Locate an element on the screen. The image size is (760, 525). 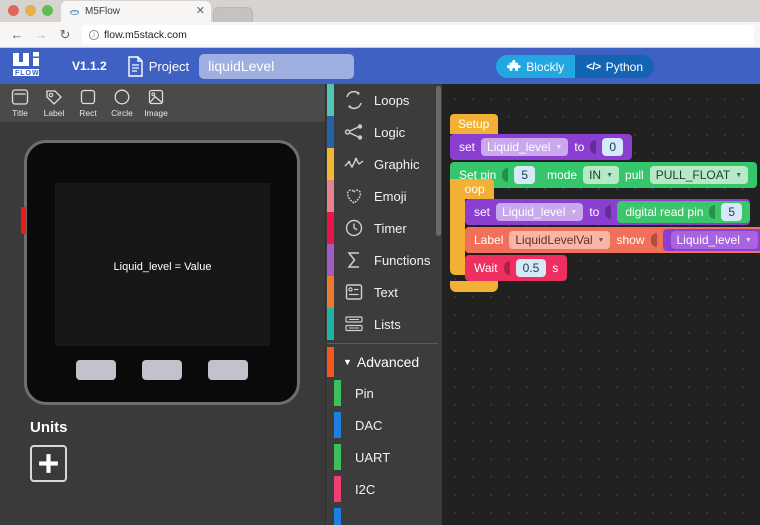
widget-label: Label is located at coordinates (54, 103).